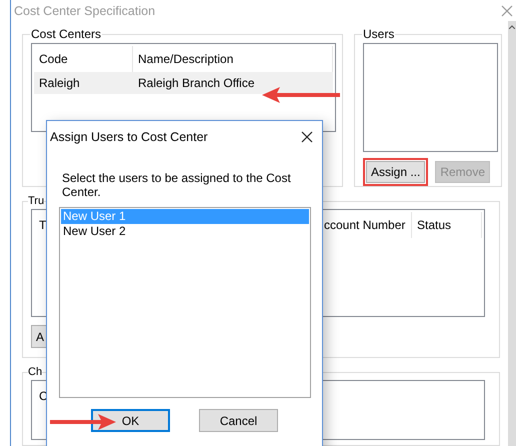  What do you see at coordinates (512, 27) in the screenshot?
I see `scroll-up-icon` at bounding box center [512, 27].